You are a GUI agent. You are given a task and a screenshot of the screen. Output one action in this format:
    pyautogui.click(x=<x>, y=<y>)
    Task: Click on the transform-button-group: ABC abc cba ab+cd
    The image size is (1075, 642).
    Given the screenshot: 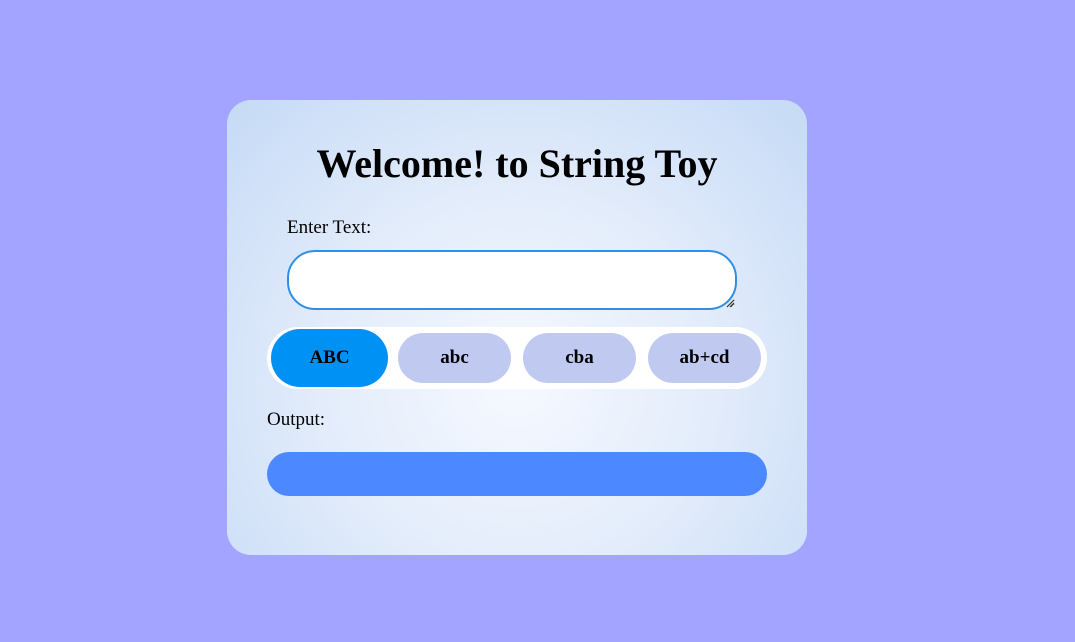 What is the action you would take?
    pyautogui.click(x=517, y=358)
    